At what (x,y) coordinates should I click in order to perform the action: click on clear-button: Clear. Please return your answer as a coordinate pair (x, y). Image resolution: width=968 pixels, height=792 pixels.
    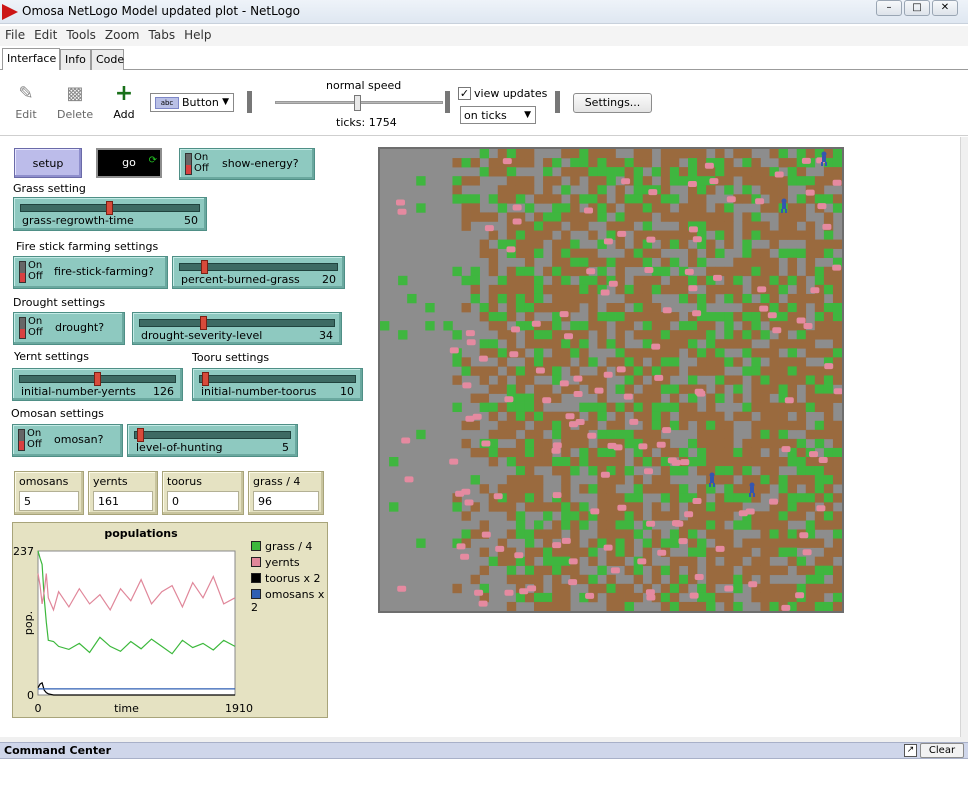
    Looking at the image, I should click on (942, 750).